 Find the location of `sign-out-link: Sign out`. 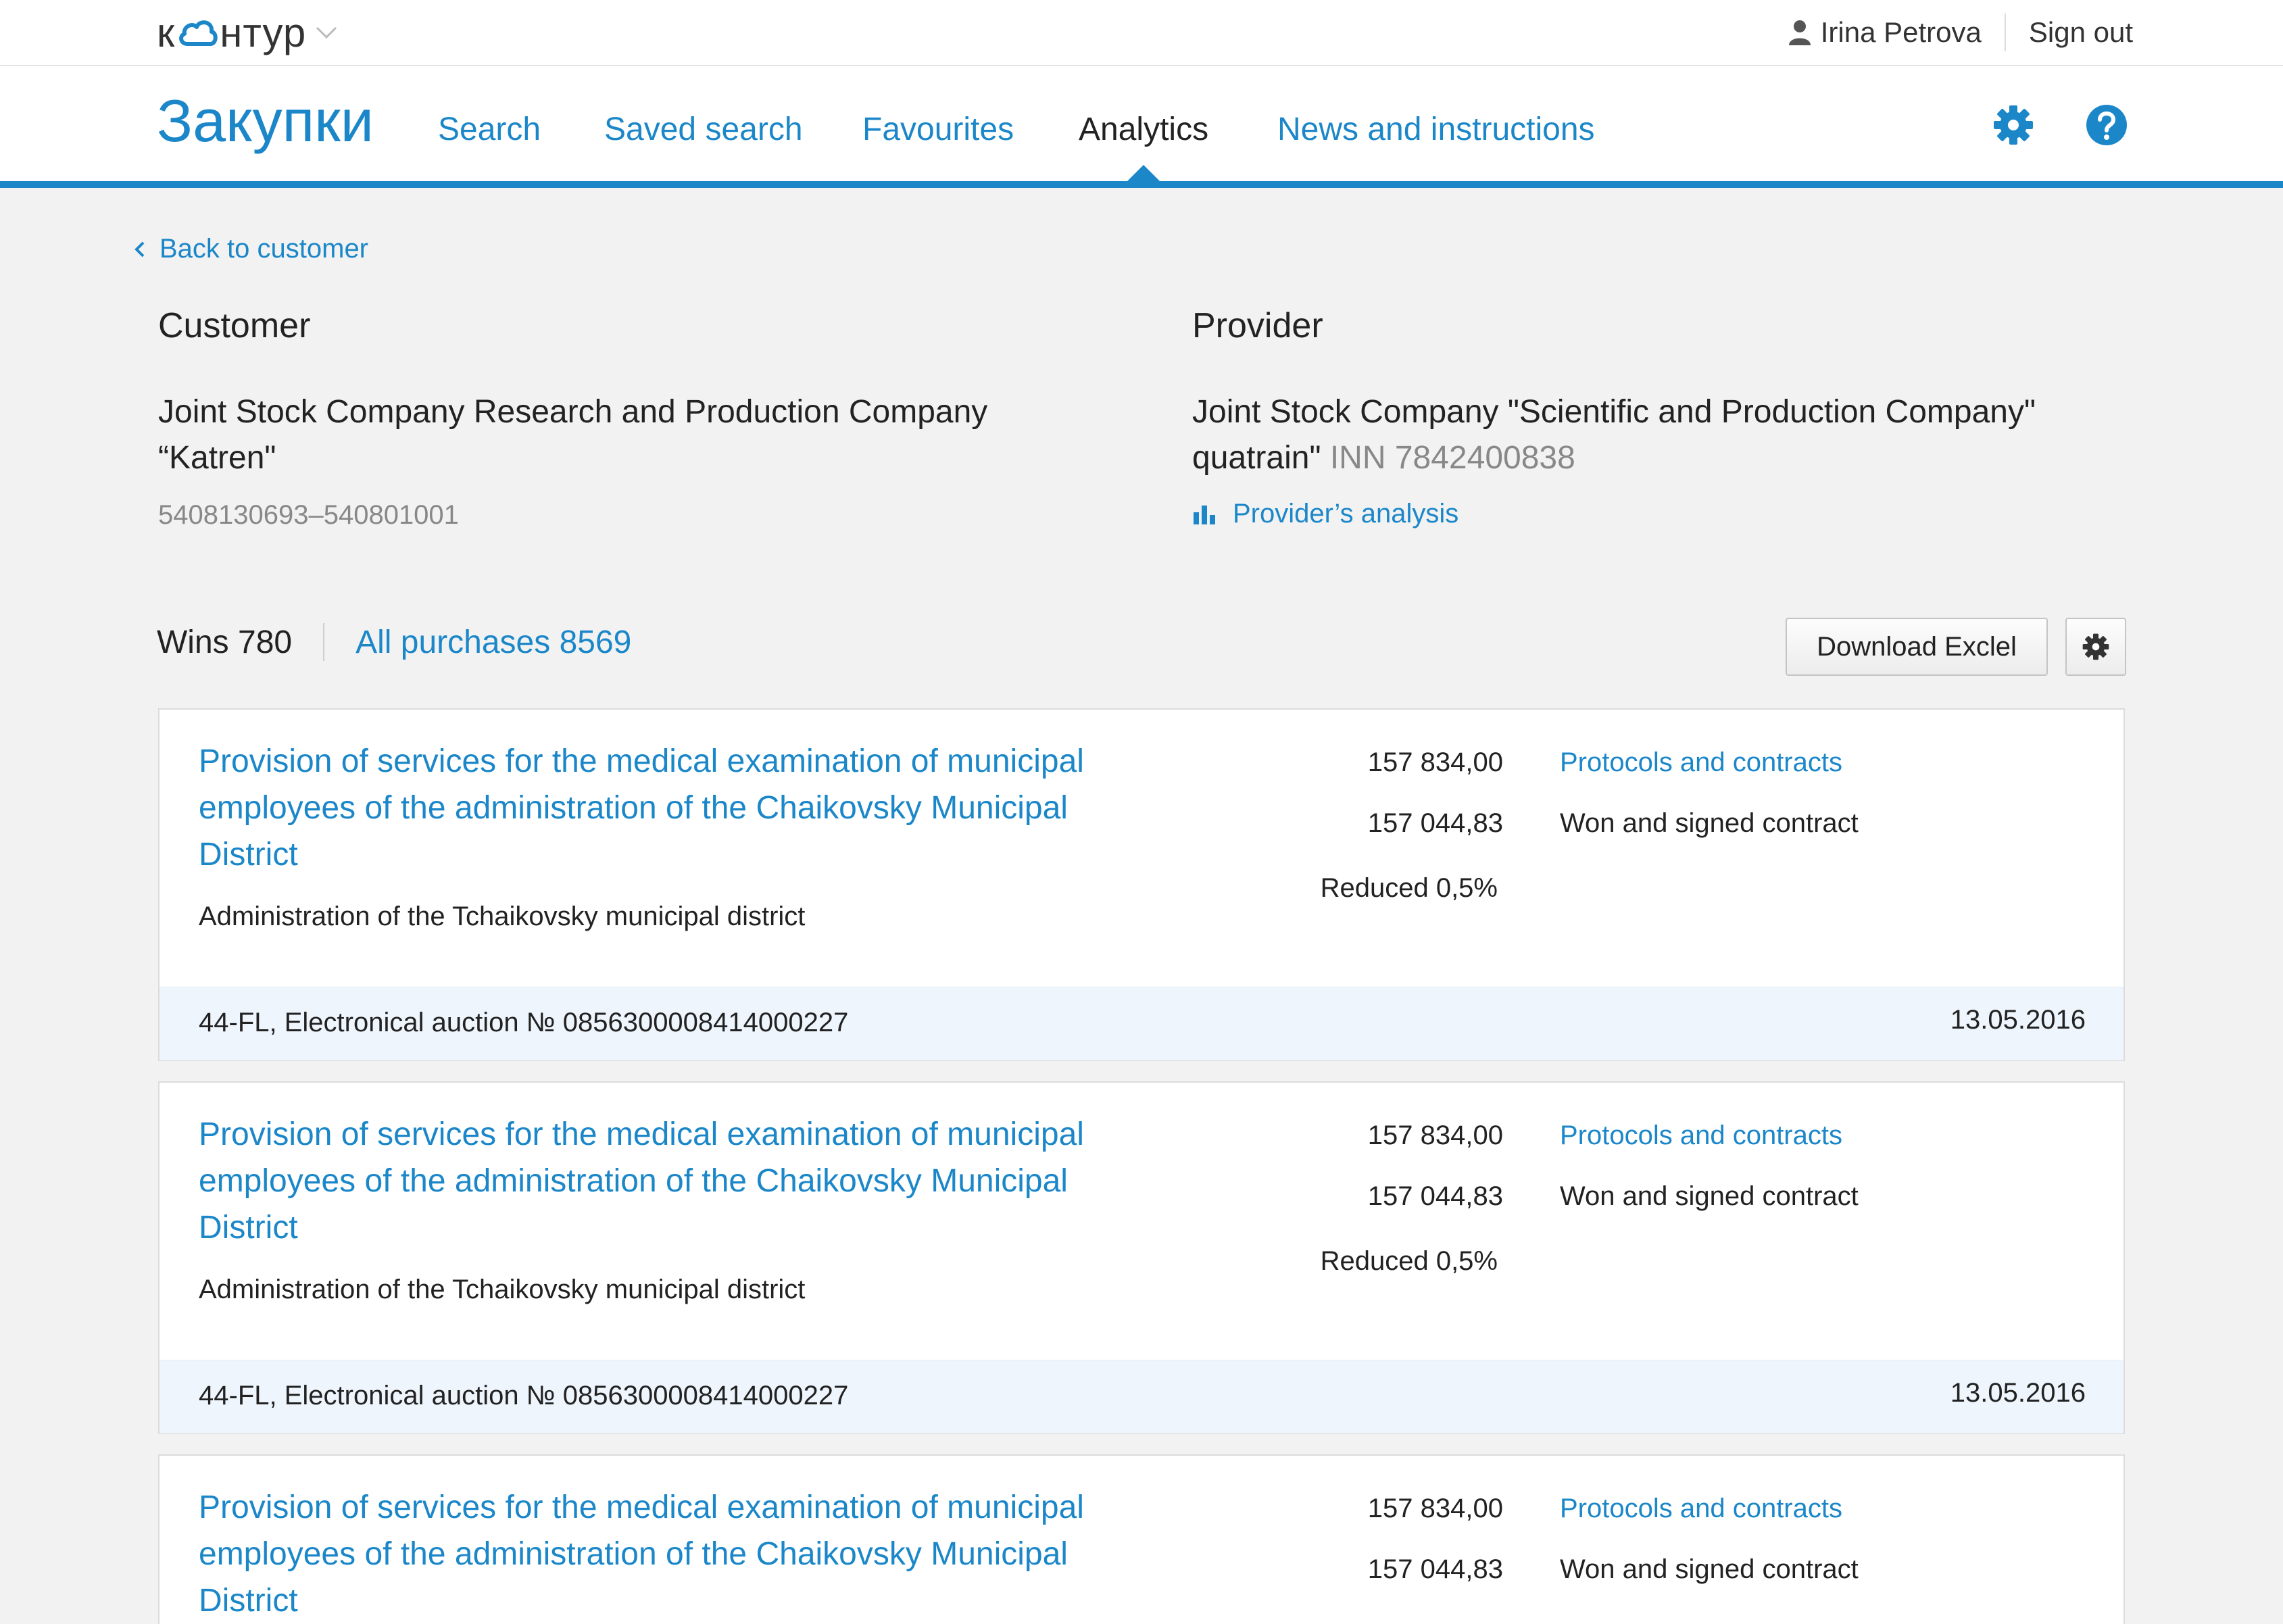

sign-out-link: Sign out is located at coordinates (2081, 32).